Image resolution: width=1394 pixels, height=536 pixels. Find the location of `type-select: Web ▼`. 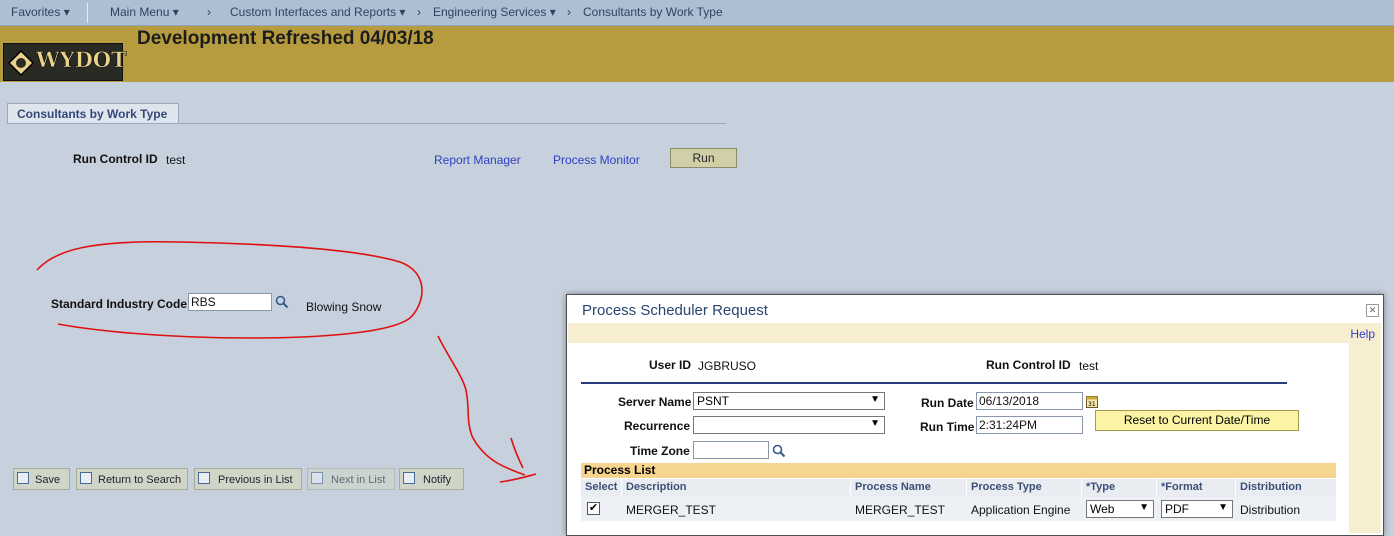

type-select: Web ▼ is located at coordinates (1120, 509).